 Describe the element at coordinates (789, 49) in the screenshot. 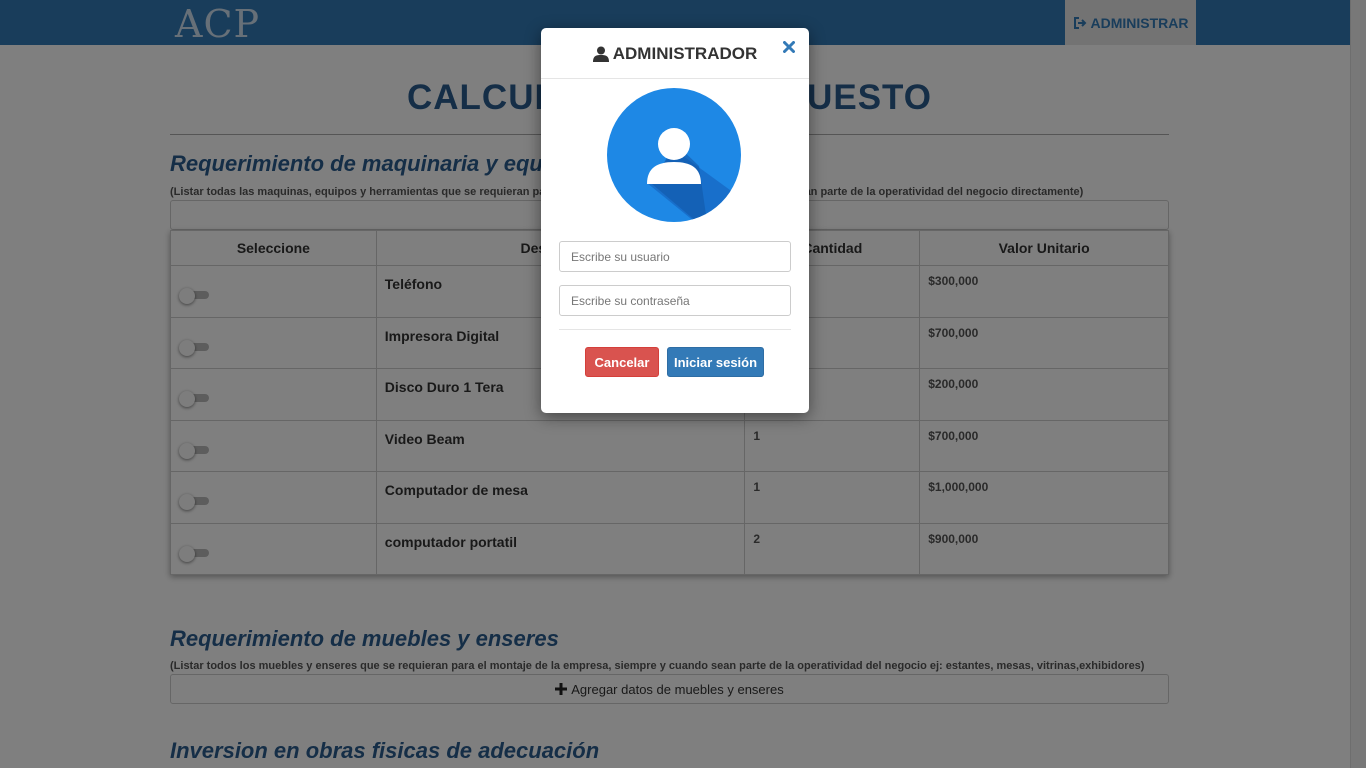

I see `close-icon` at that location.